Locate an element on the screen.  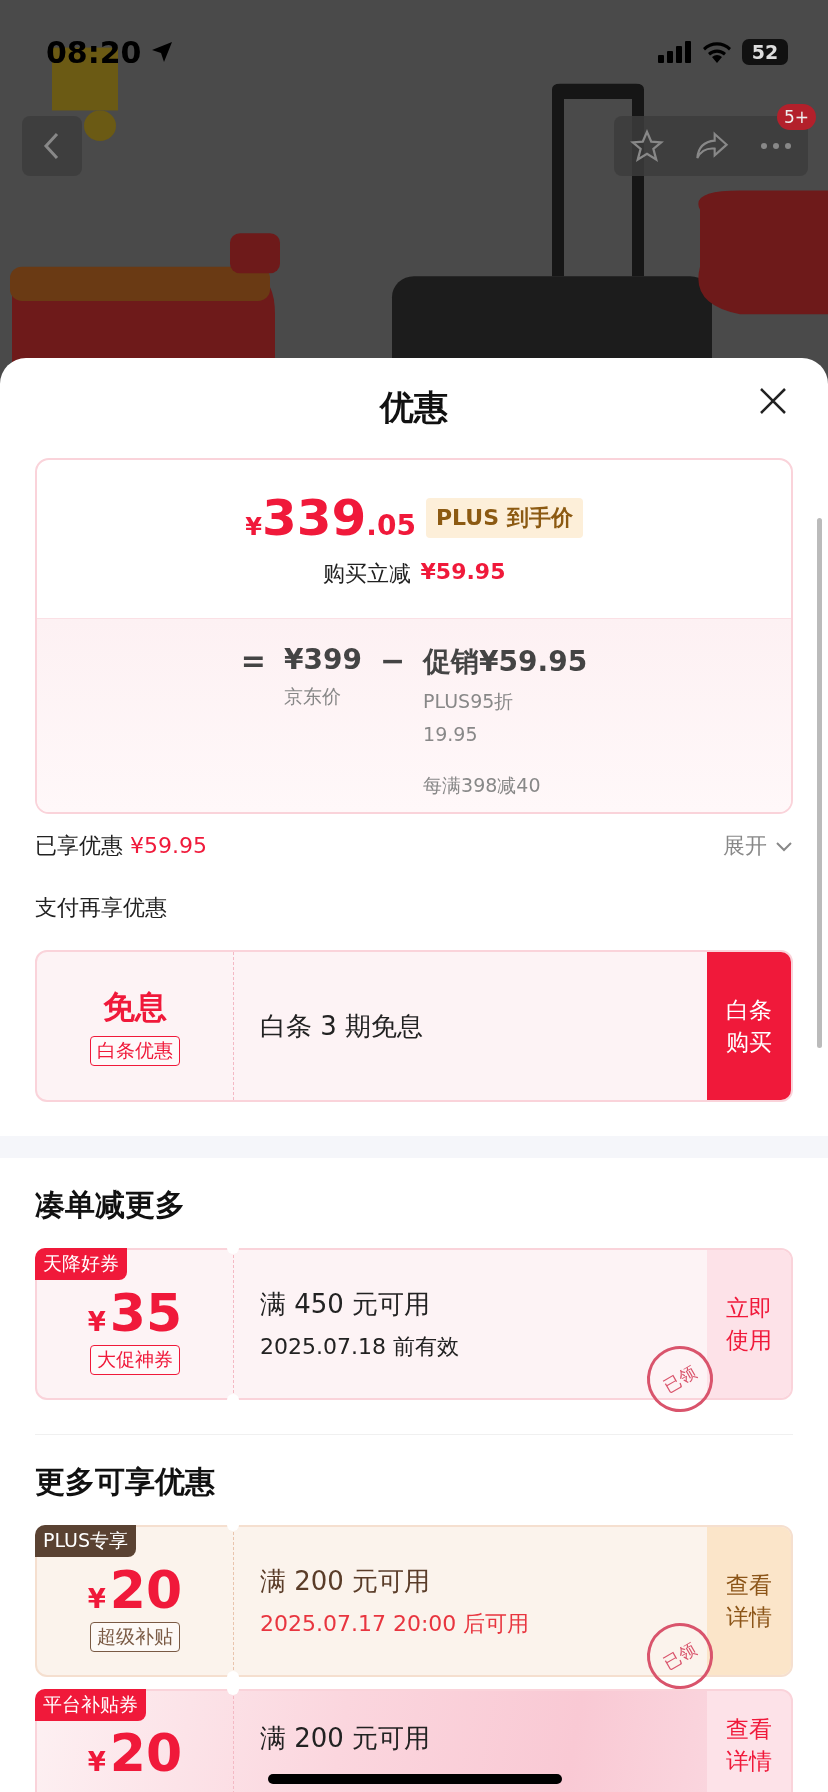
battery-icon: 52 is located at coordinates (765, 52).